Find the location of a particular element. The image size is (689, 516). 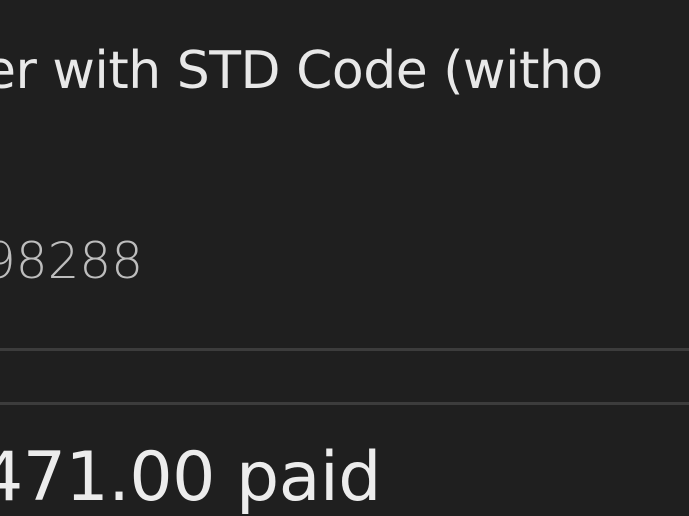

phone-field-label: er with STD Code (witho is located at coordinates (301, 71).